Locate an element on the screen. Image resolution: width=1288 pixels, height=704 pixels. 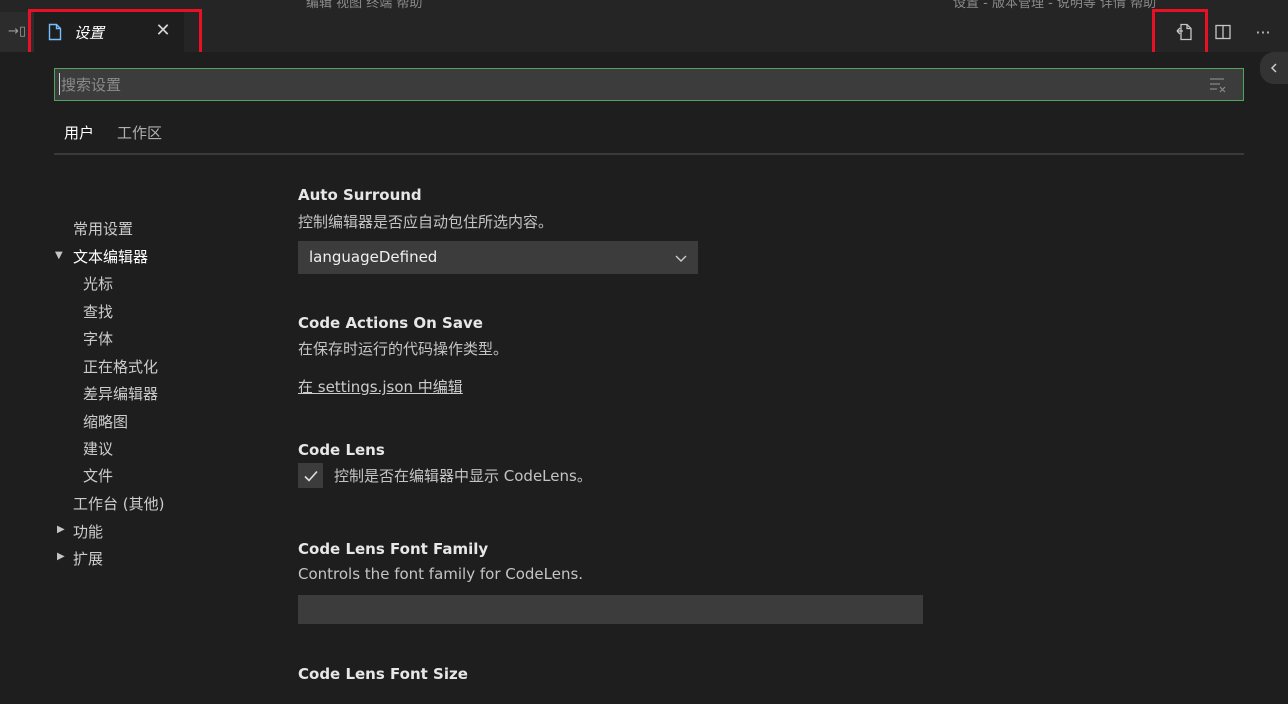
toc-item-files: 文件 is located at coordinates (98, 475).